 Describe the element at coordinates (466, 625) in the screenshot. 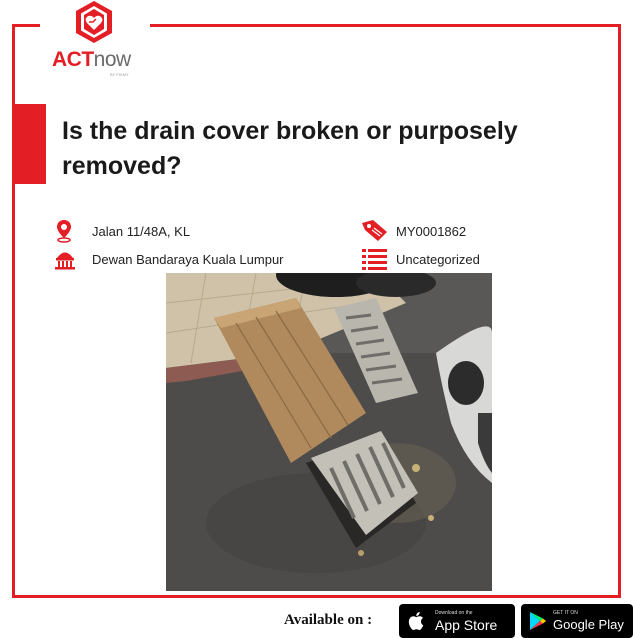

I see `app-store-big-text: App Store` at that location.